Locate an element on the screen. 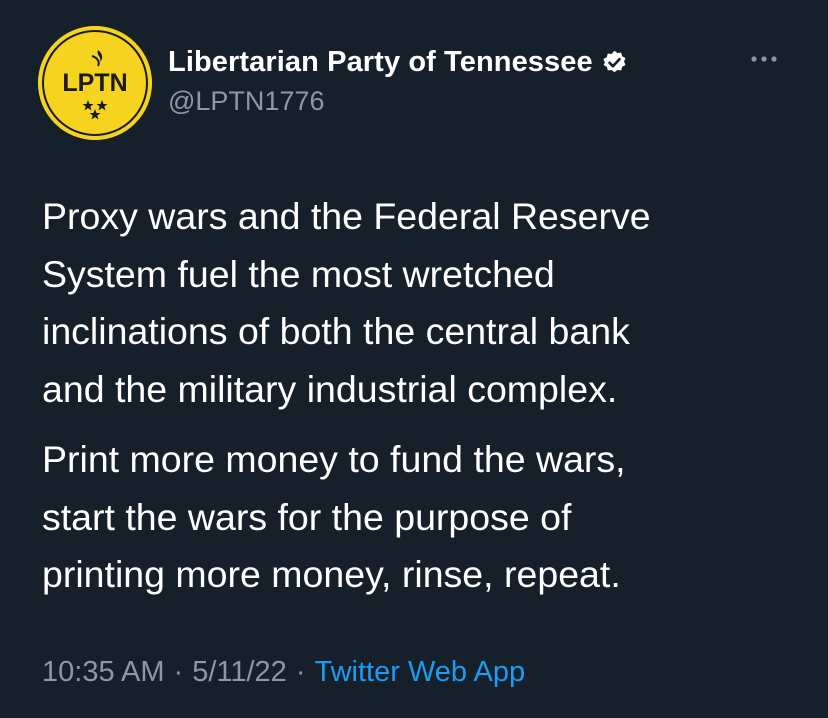 The width and height of the screenshot is (828, 718). avatar: LPTN is located at coordinates (95, 83).